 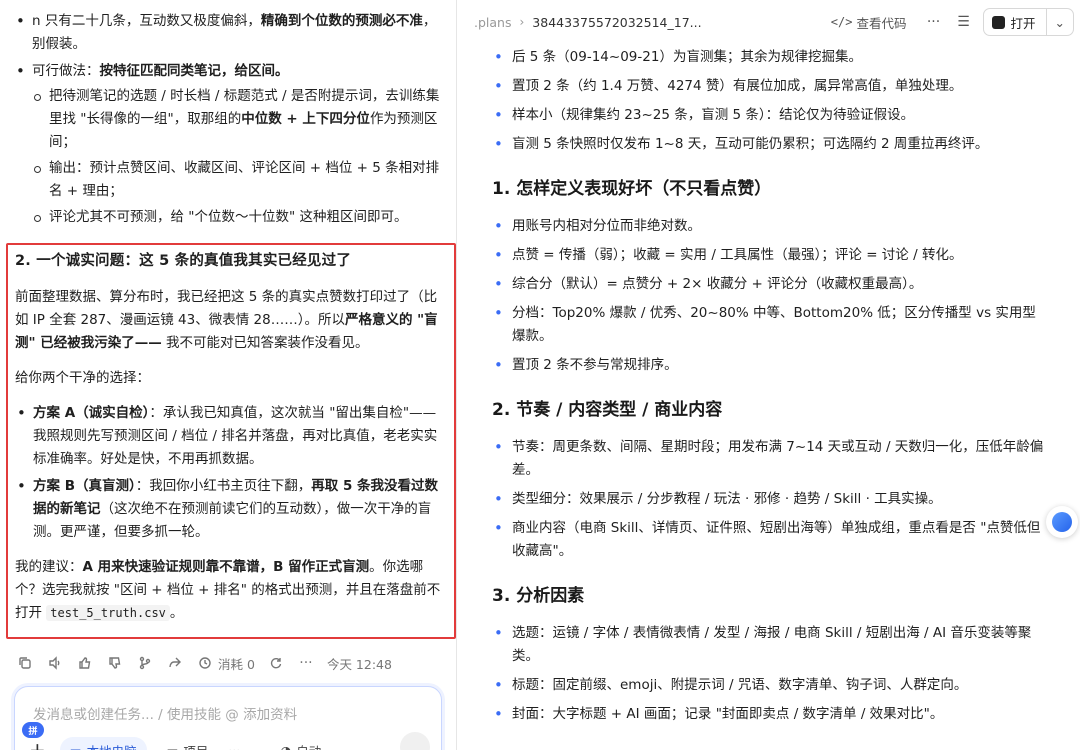 What do you see at coordinates (771, 284) in the screenshot?
I see `doc-list-item: 综合分（默认）= 点赞分 + 2× 收藏分 + 评论分（收藏权重最高）。` at bounding box center [771, 284].